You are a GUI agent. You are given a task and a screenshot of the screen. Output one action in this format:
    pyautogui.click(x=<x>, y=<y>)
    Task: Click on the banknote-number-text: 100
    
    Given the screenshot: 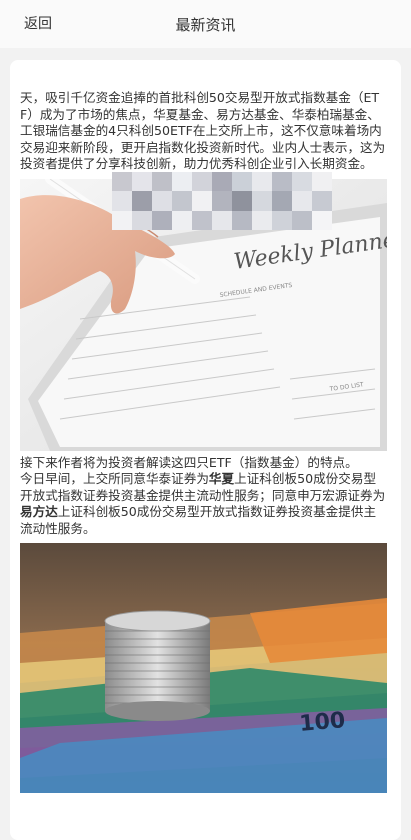 What is the action you would take?
    pyautogui.click(x=322, y=722)
    